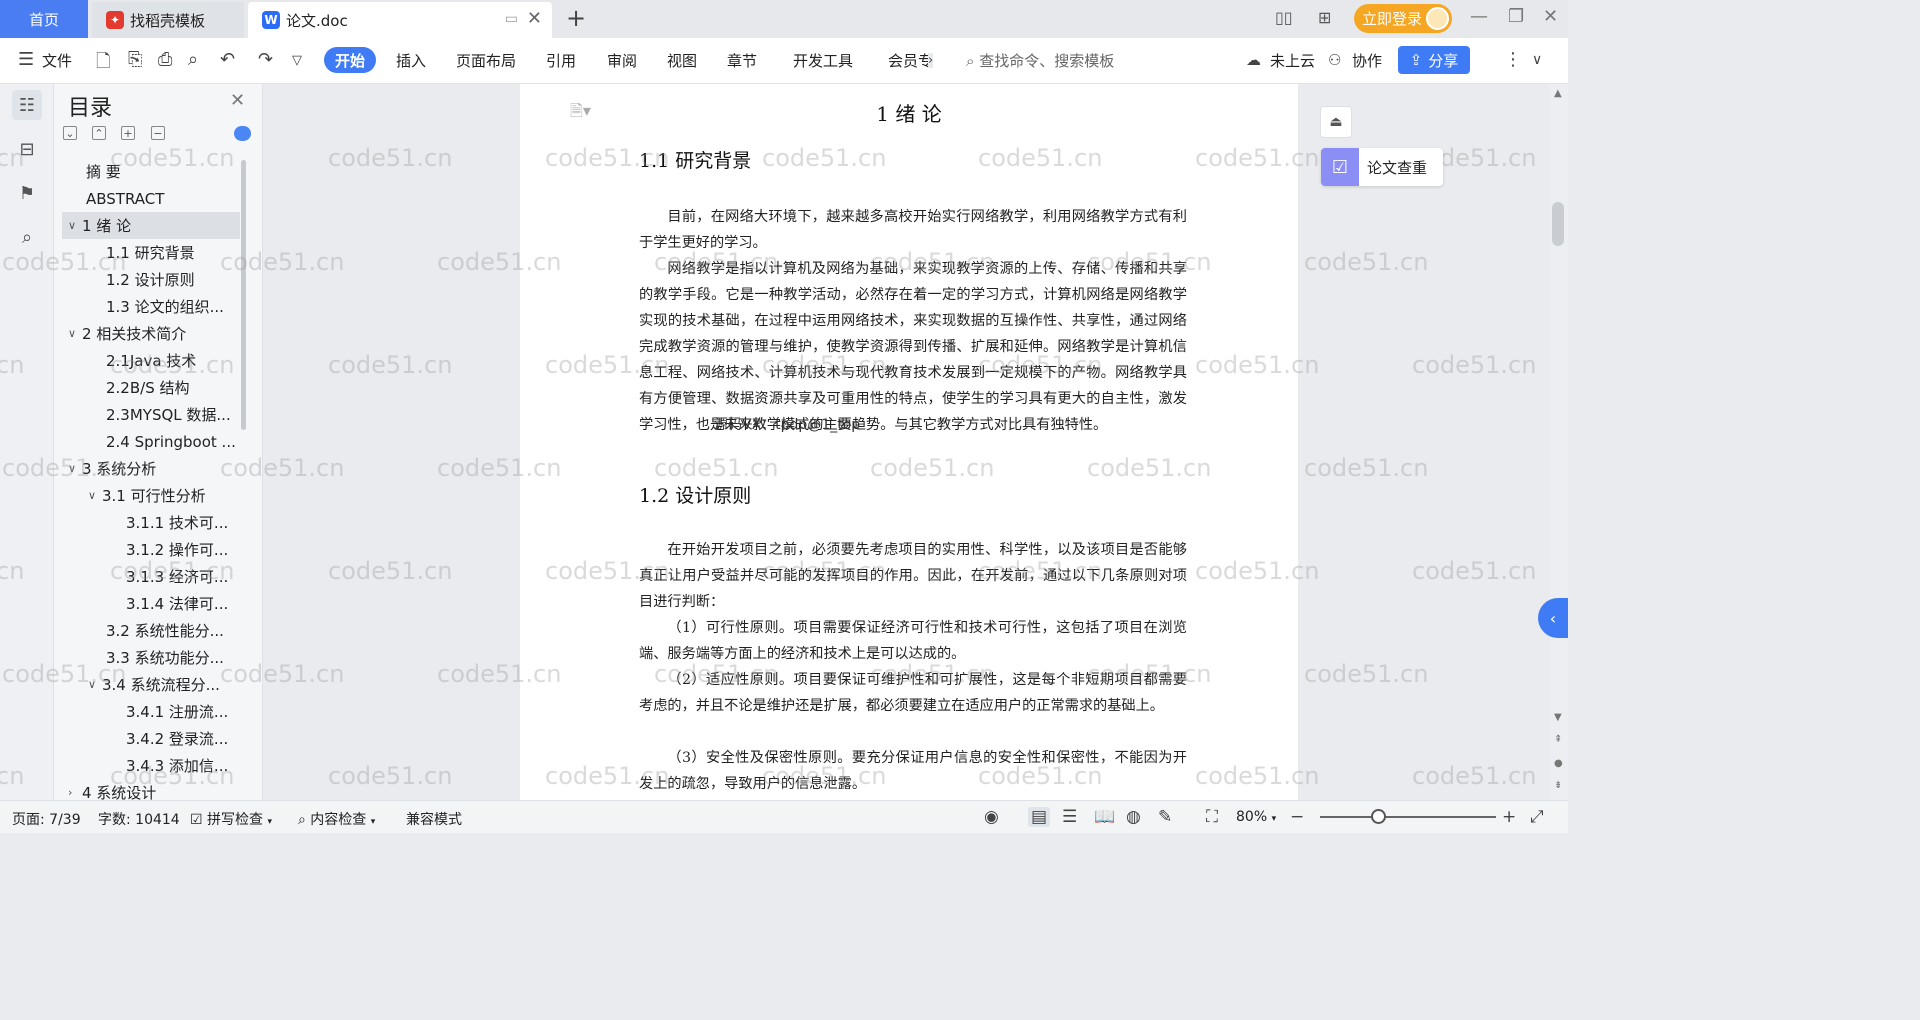 This screenshot has height=1020, width=1920. What do you see at coordinates (534, 18) in the screenshot?
I see `close-tab-icon: ✕` at bounding box center [534, 18].